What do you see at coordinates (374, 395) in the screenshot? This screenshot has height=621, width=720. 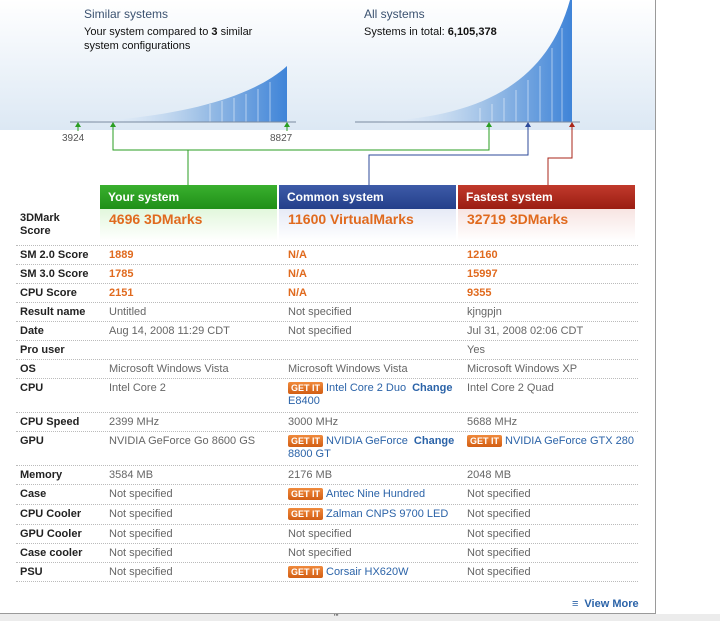 I see `common-cpu-cell: GET IT Intel Core 2 Duo Change E8400` at bounding box center [374, 395].